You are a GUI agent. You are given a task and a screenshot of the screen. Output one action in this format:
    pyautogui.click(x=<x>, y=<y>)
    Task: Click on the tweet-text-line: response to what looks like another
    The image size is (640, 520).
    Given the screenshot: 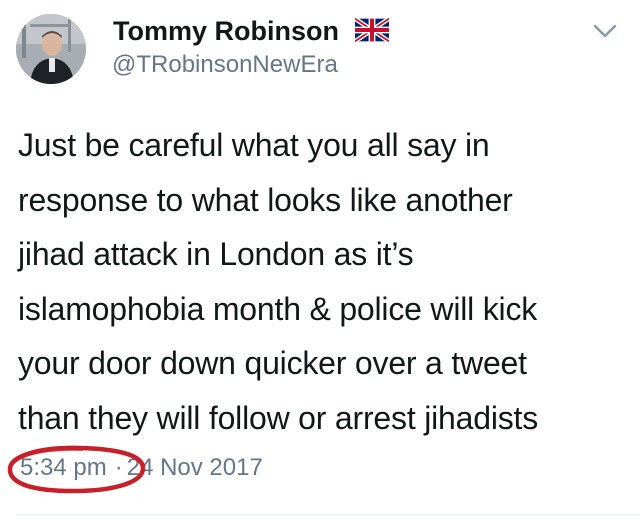 What is the action you would take?
    pyautogui.click(x=265, y=199)
    